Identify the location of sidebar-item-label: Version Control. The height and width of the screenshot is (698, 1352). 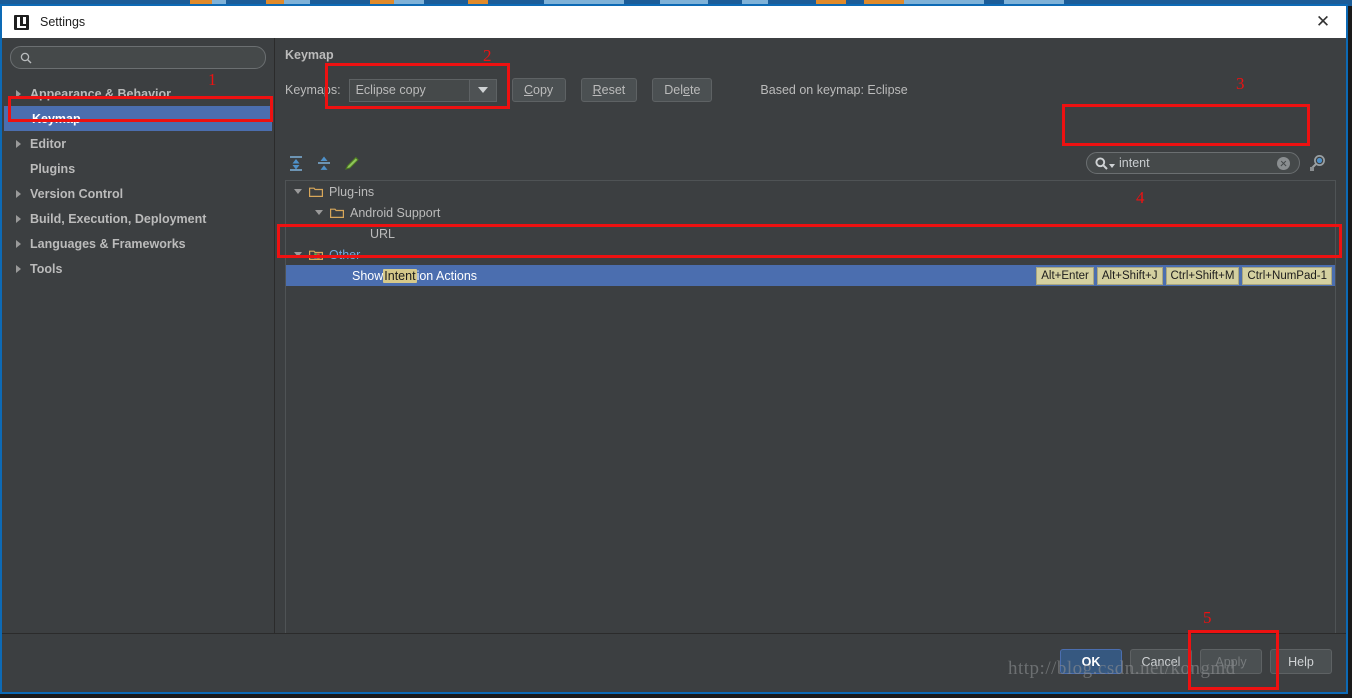
(77, 193).